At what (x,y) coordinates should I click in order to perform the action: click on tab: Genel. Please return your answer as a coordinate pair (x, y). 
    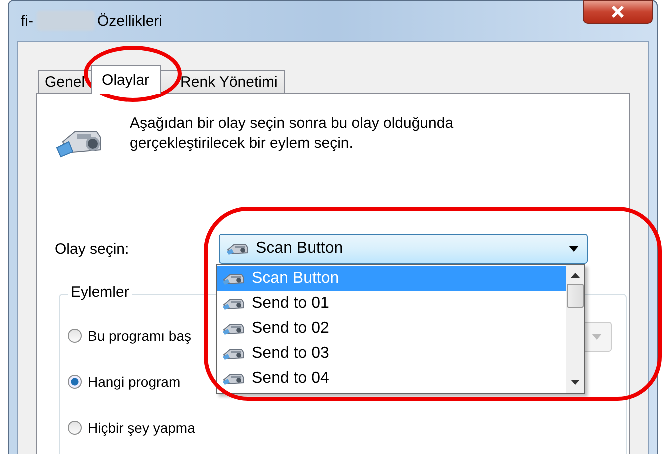
    Looking at the image, I should click on (65, 81).